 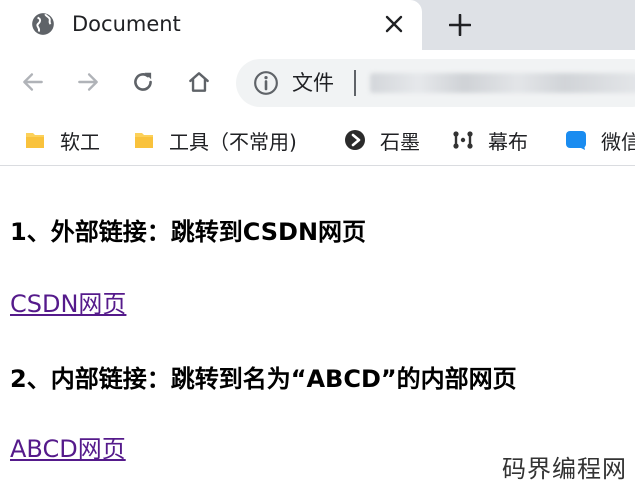 I want to click on bookmark-label: 工具（不常用), so click(x=233, y=141).